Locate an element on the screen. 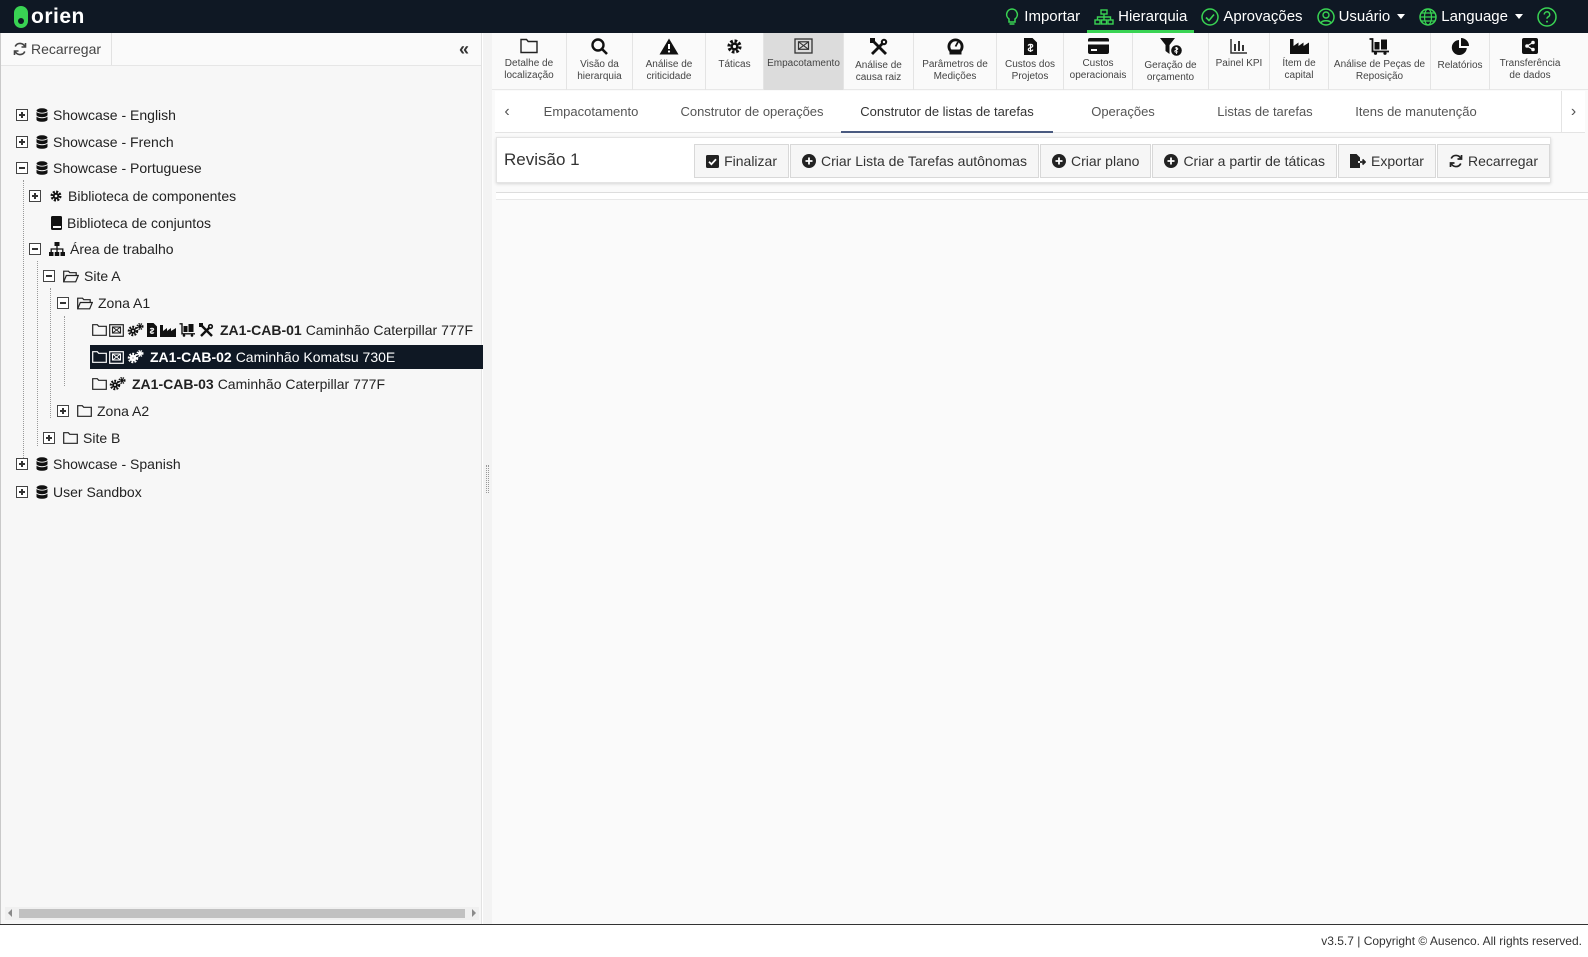 This screenshot has height=957, width=1588. tree-node-showcase-english: Showcase - English is located at coordinates (96, 115).